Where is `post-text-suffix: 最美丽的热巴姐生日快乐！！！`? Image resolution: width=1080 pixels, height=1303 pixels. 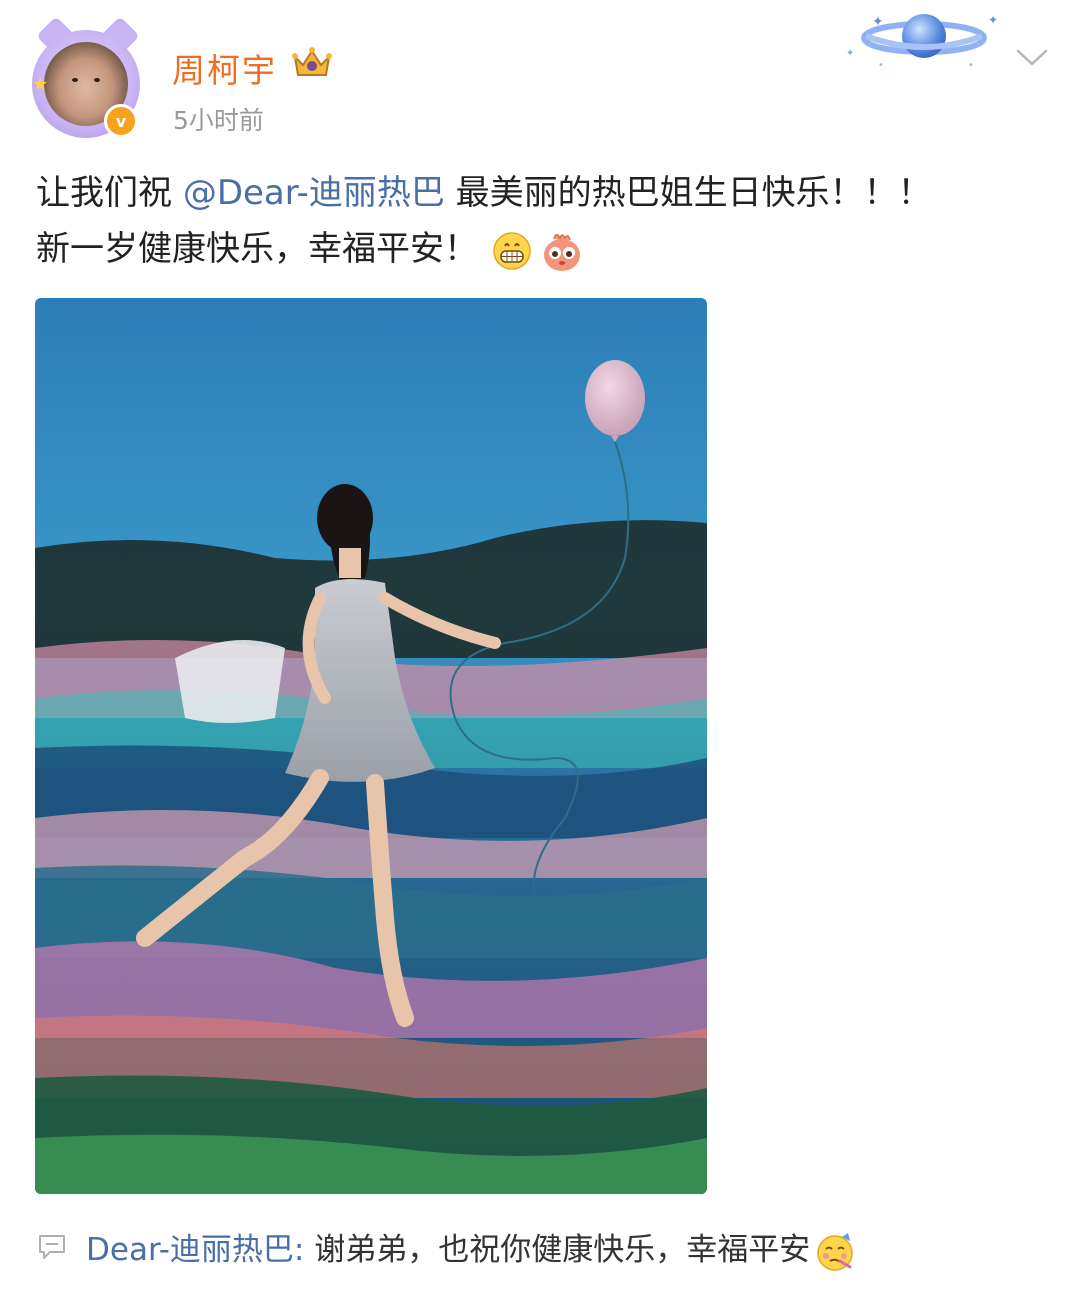 post-text-suffix: 最美丽的热巴姐生日快乐！！！ is located at coordinates (688, 193).